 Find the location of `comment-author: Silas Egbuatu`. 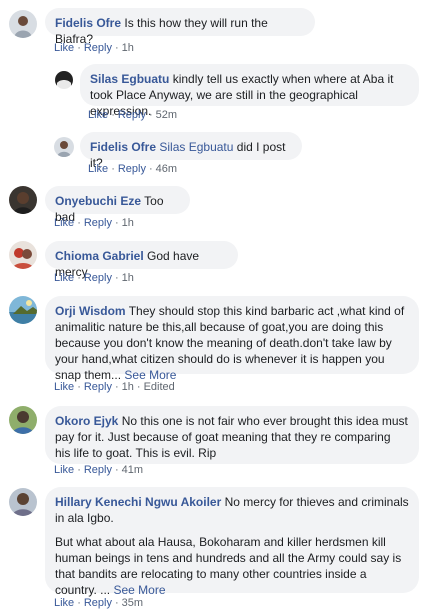

comment-author: Silas Egbuatu is located at coordinates (129, 79).